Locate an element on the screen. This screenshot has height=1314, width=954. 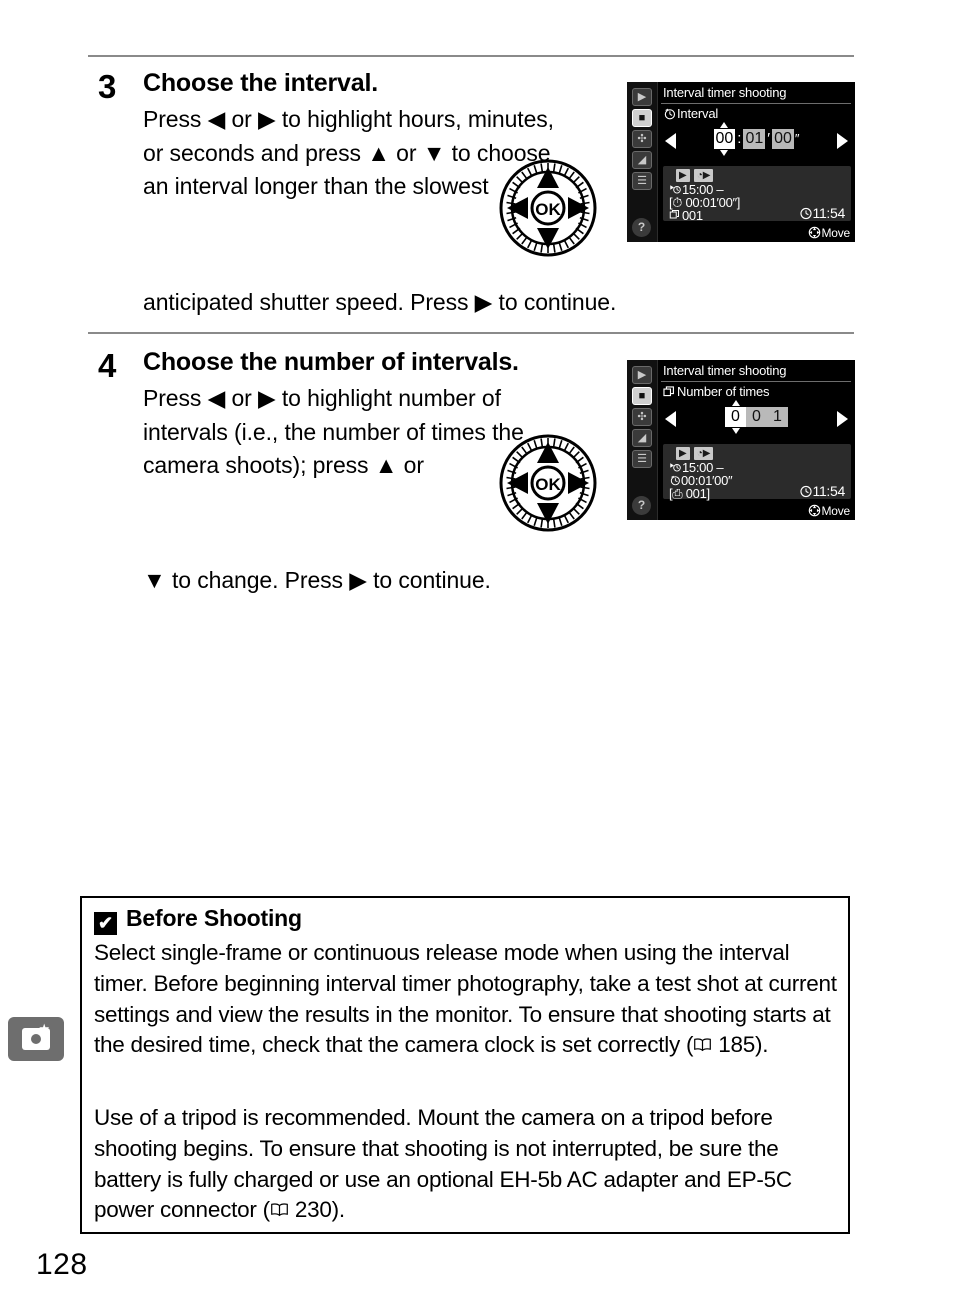
lcd-value-row: 00:01 ′ 00 ″ is located at coordinates (756, 139).